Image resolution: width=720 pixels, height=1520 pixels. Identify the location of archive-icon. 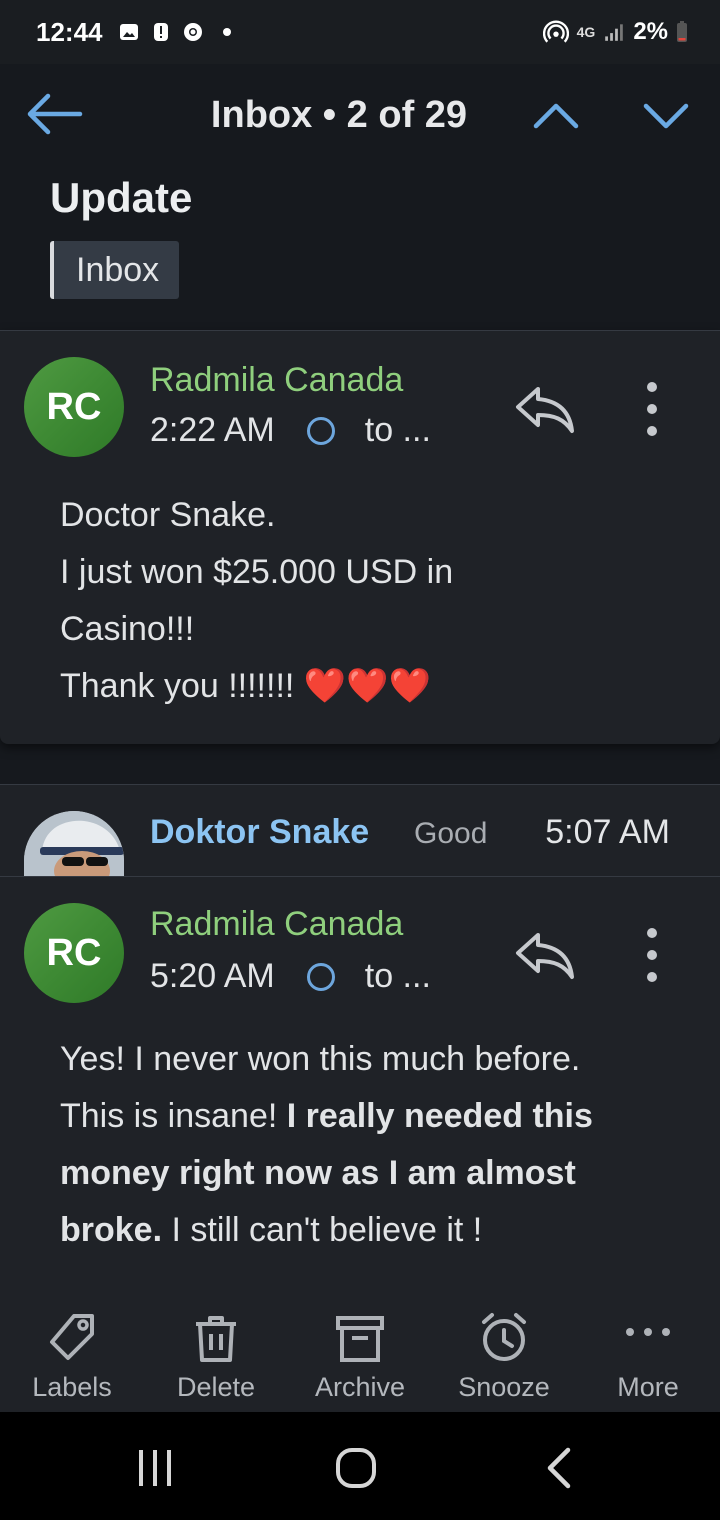
(360, 1339).